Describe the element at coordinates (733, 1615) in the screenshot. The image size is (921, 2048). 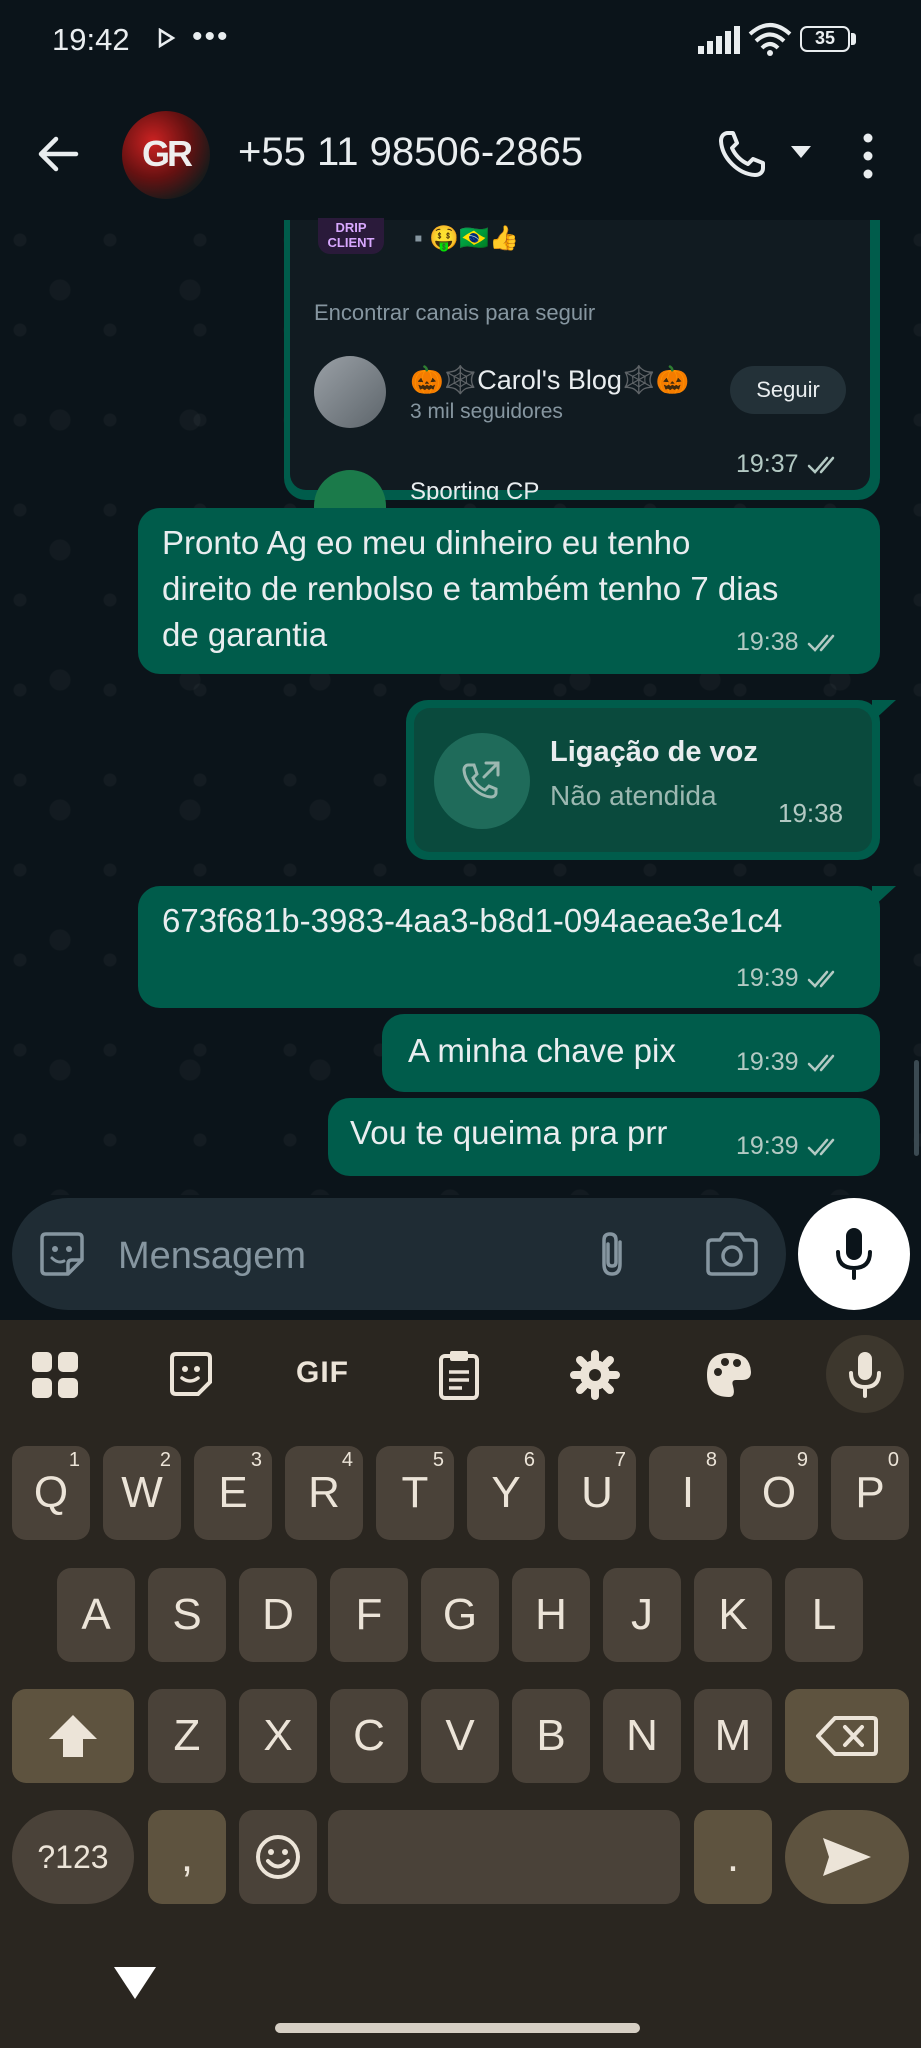
I see `key-k: K` at that location.